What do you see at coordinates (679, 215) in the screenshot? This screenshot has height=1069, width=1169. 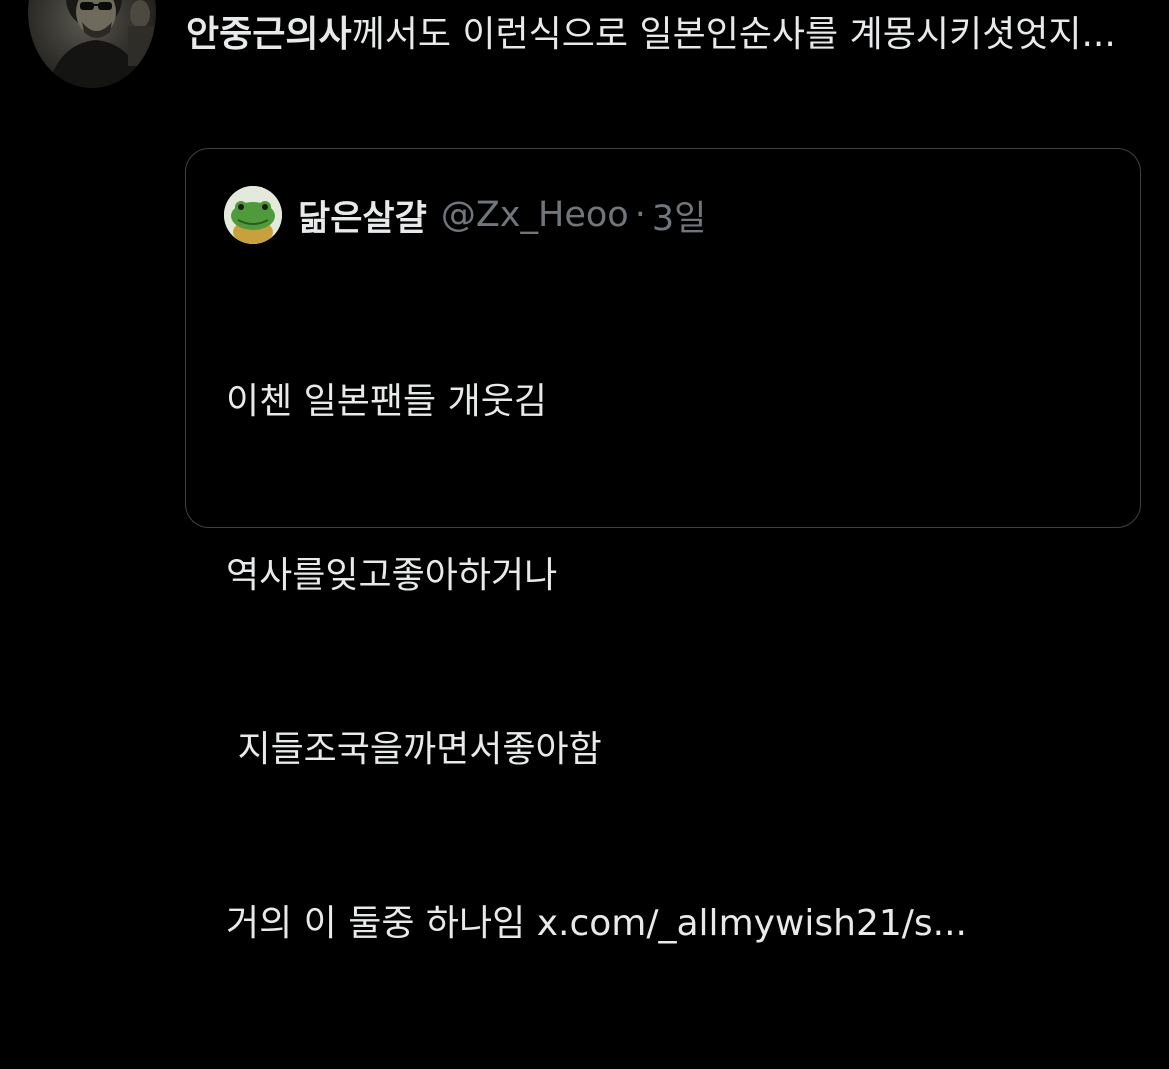 I see `quote-timestamp: 3일` at bounding box center [679, 215].